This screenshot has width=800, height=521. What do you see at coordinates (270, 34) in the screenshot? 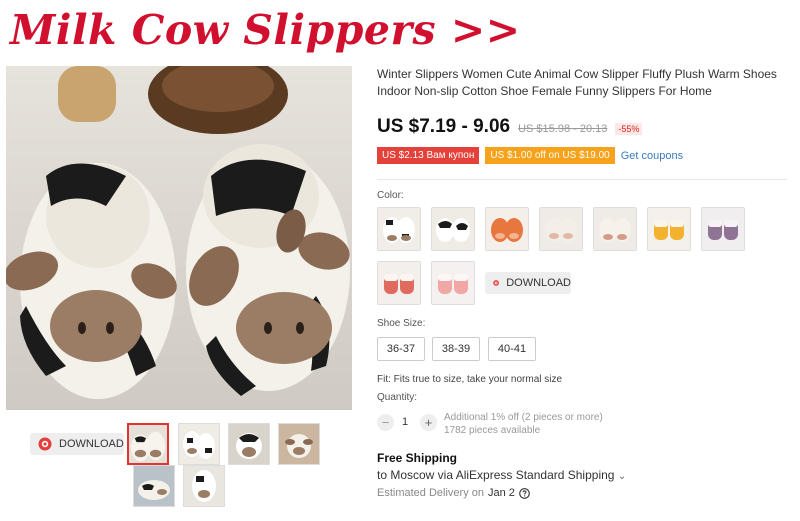
I see `banner-title: Milk Cow Slippers >>` at bounding box center [270, 34].